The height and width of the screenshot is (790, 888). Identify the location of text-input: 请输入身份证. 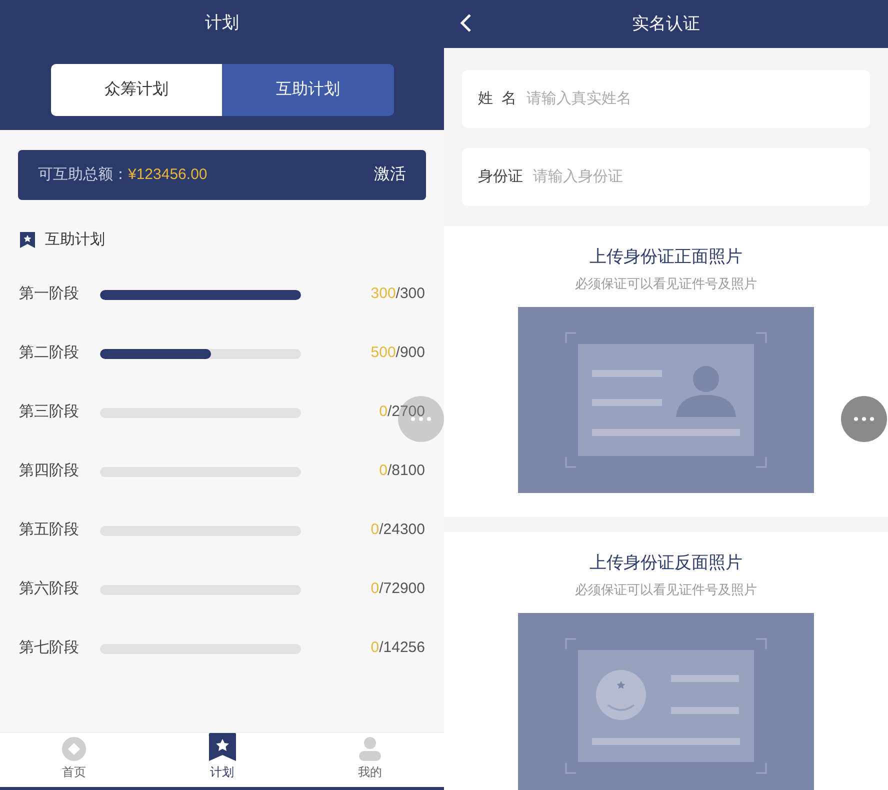
(693, 177).